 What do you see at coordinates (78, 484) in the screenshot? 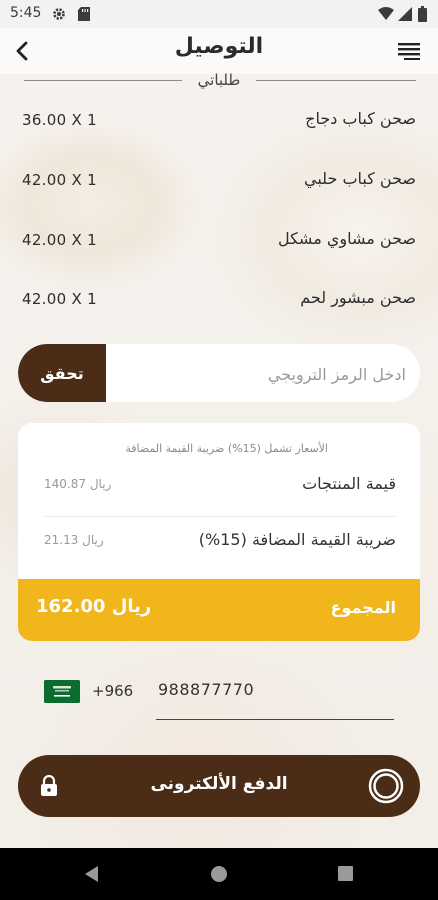
I see `products-total-value: 140.87 ريال` at bounding box center [78, 484].